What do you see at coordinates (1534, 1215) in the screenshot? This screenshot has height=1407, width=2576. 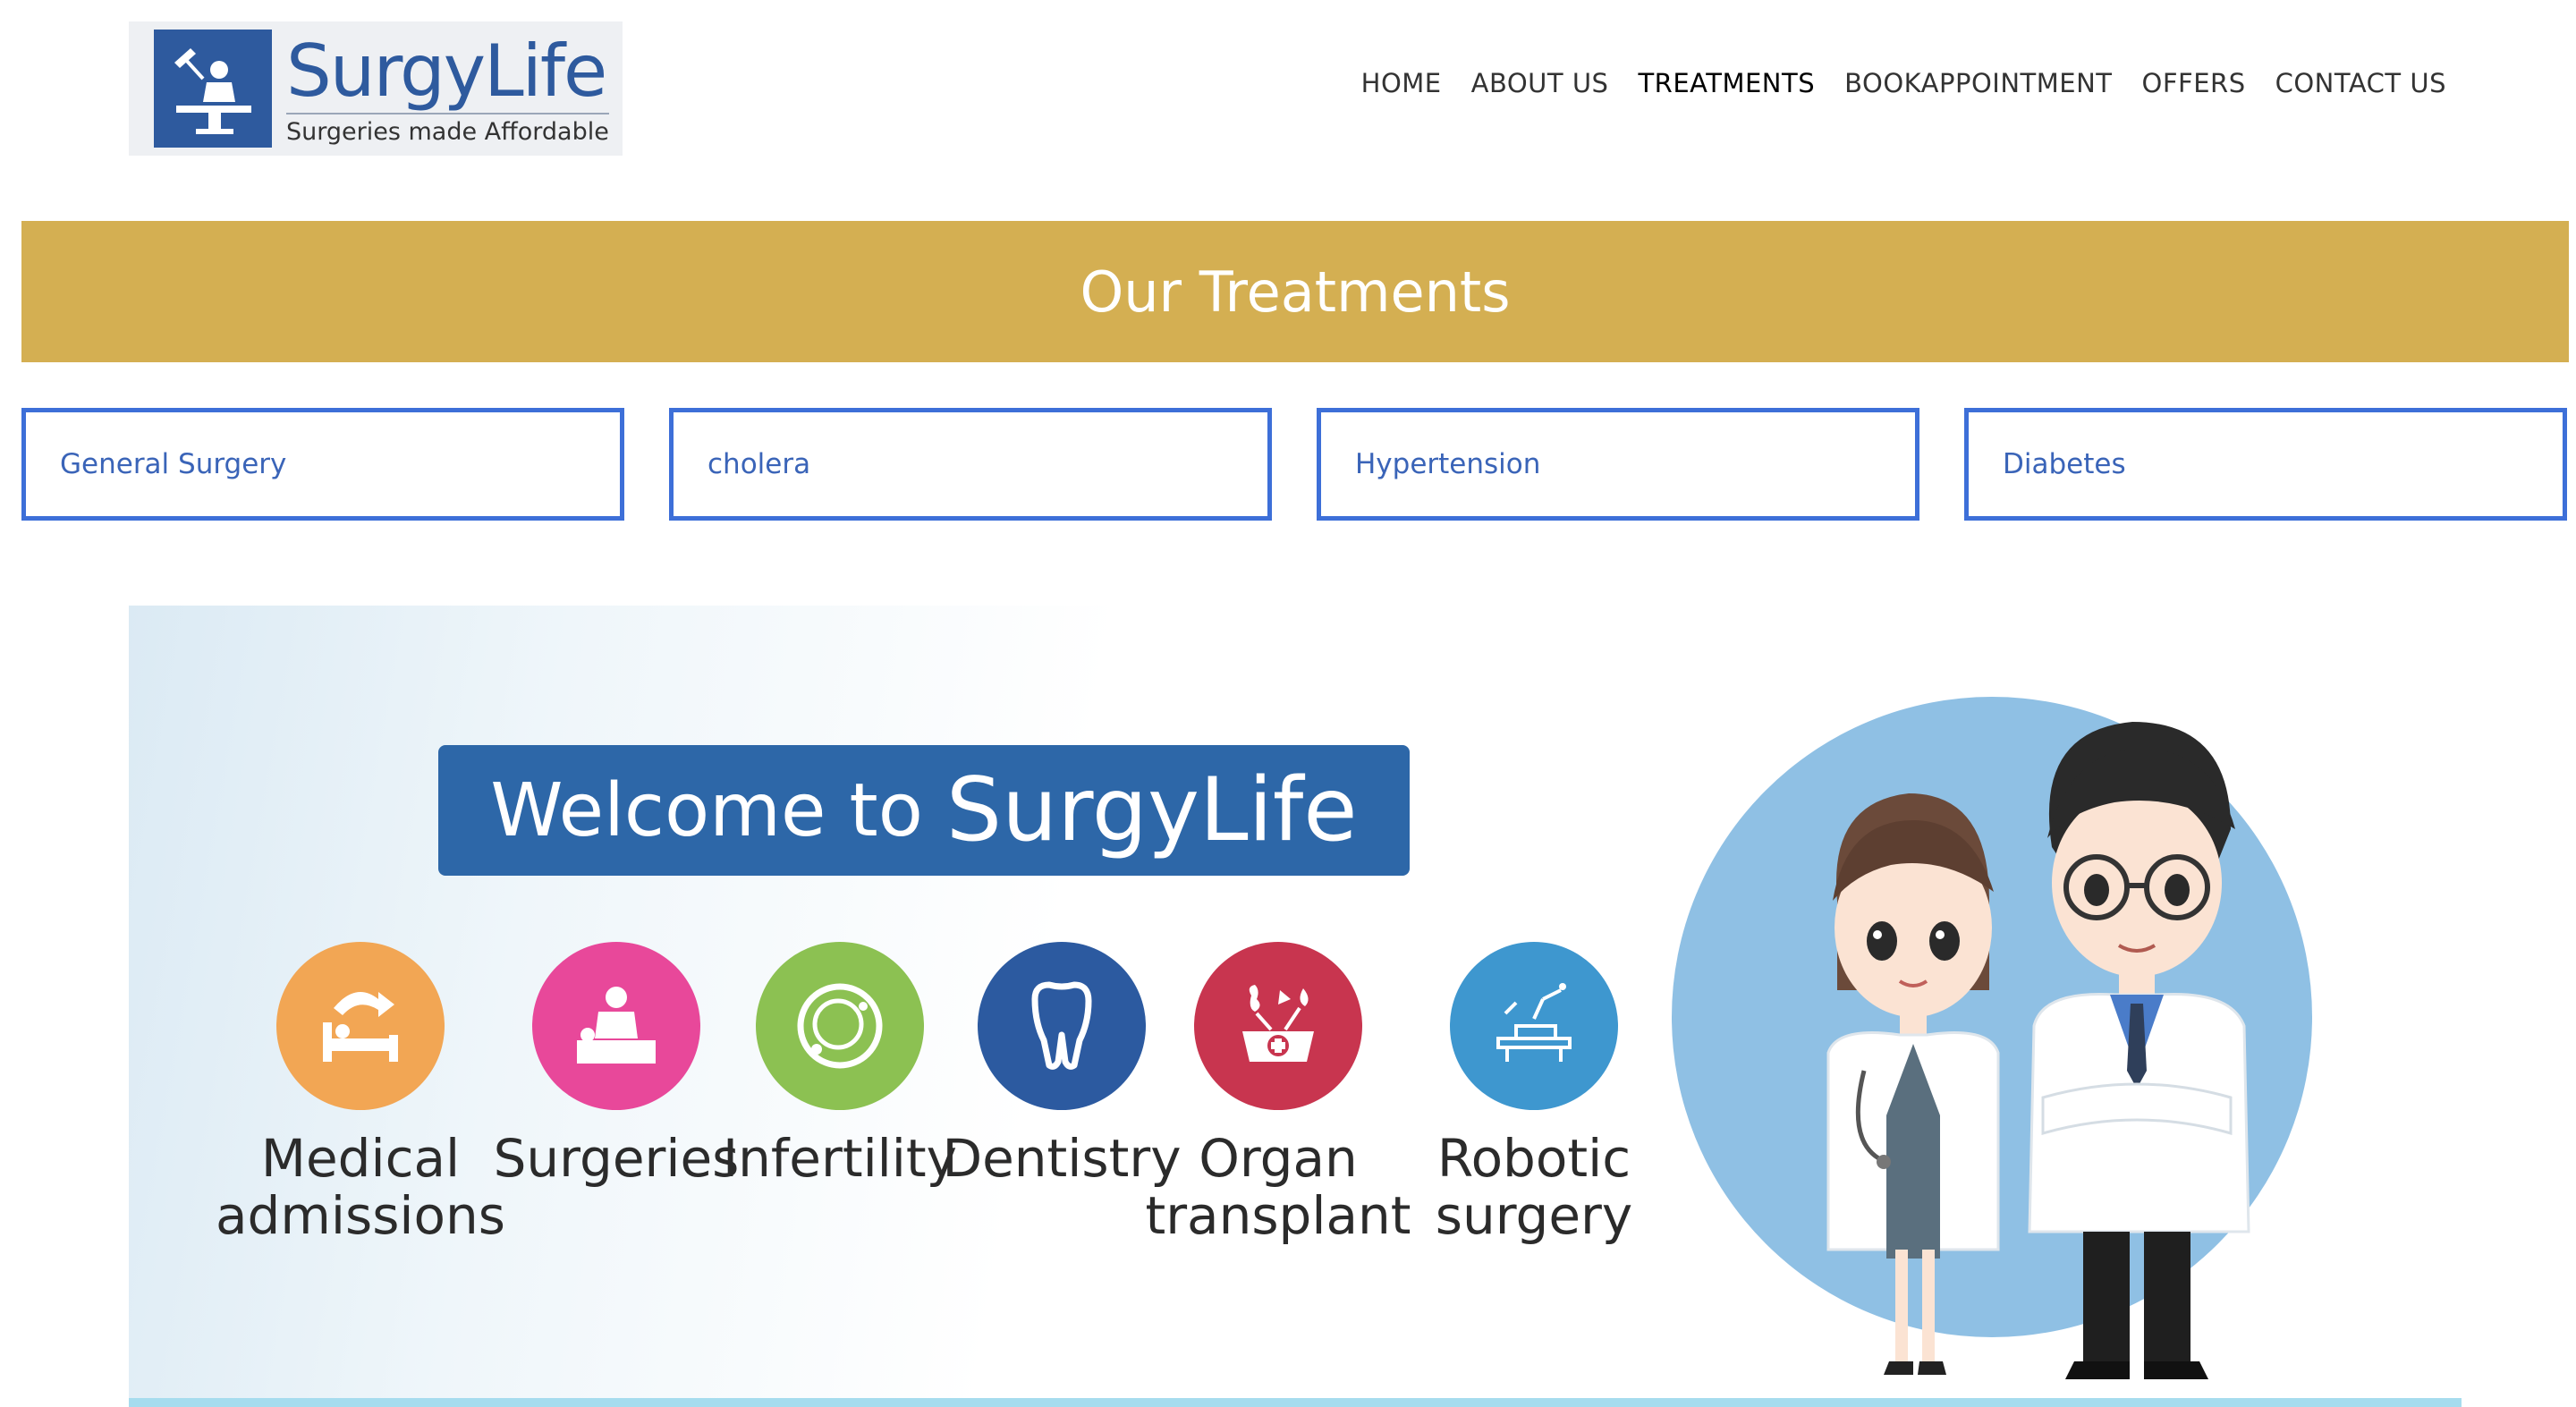 I see `service-label-line2: surgery` at bounding box center [1534, 1215].